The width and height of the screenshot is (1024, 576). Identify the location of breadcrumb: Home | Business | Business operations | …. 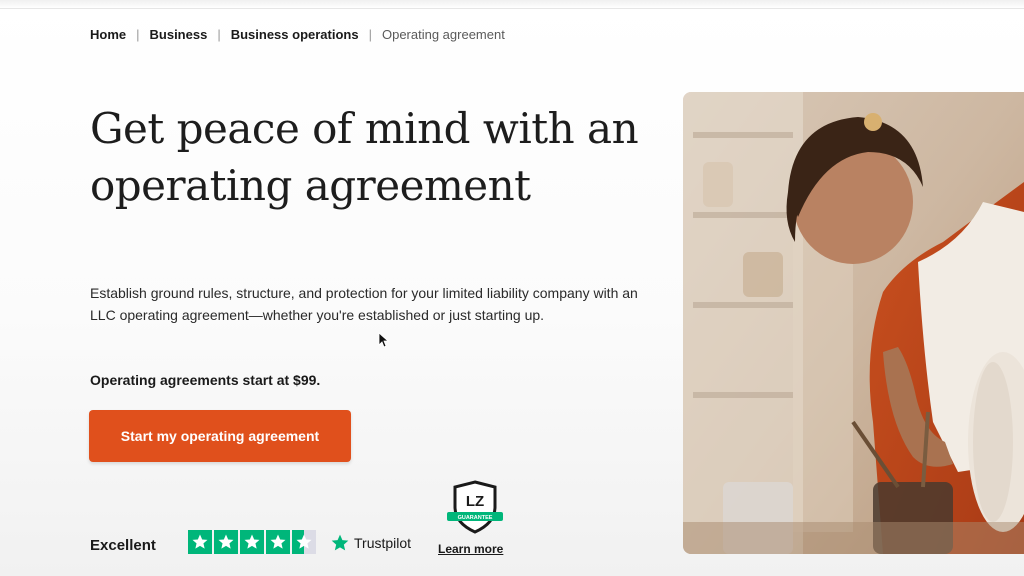
(297, 34).